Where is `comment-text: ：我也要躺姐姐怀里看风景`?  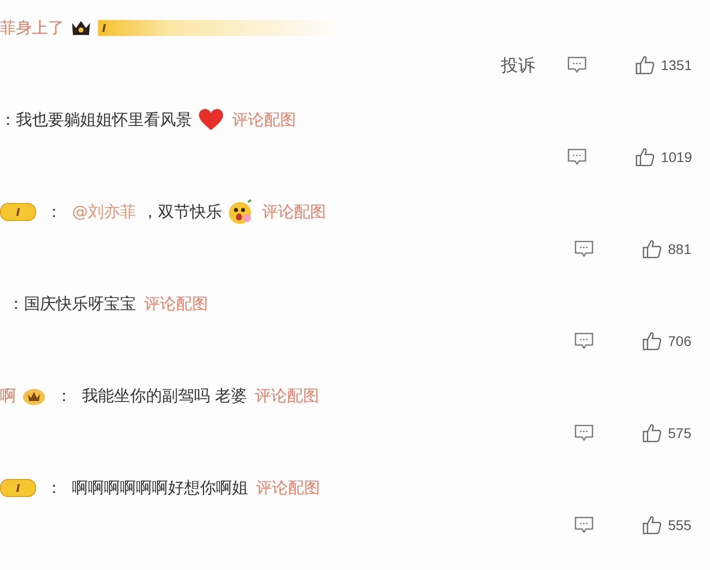 comment-text: ：我也要躺姐姐怀里看风景 is located at coordinates (96, 120).